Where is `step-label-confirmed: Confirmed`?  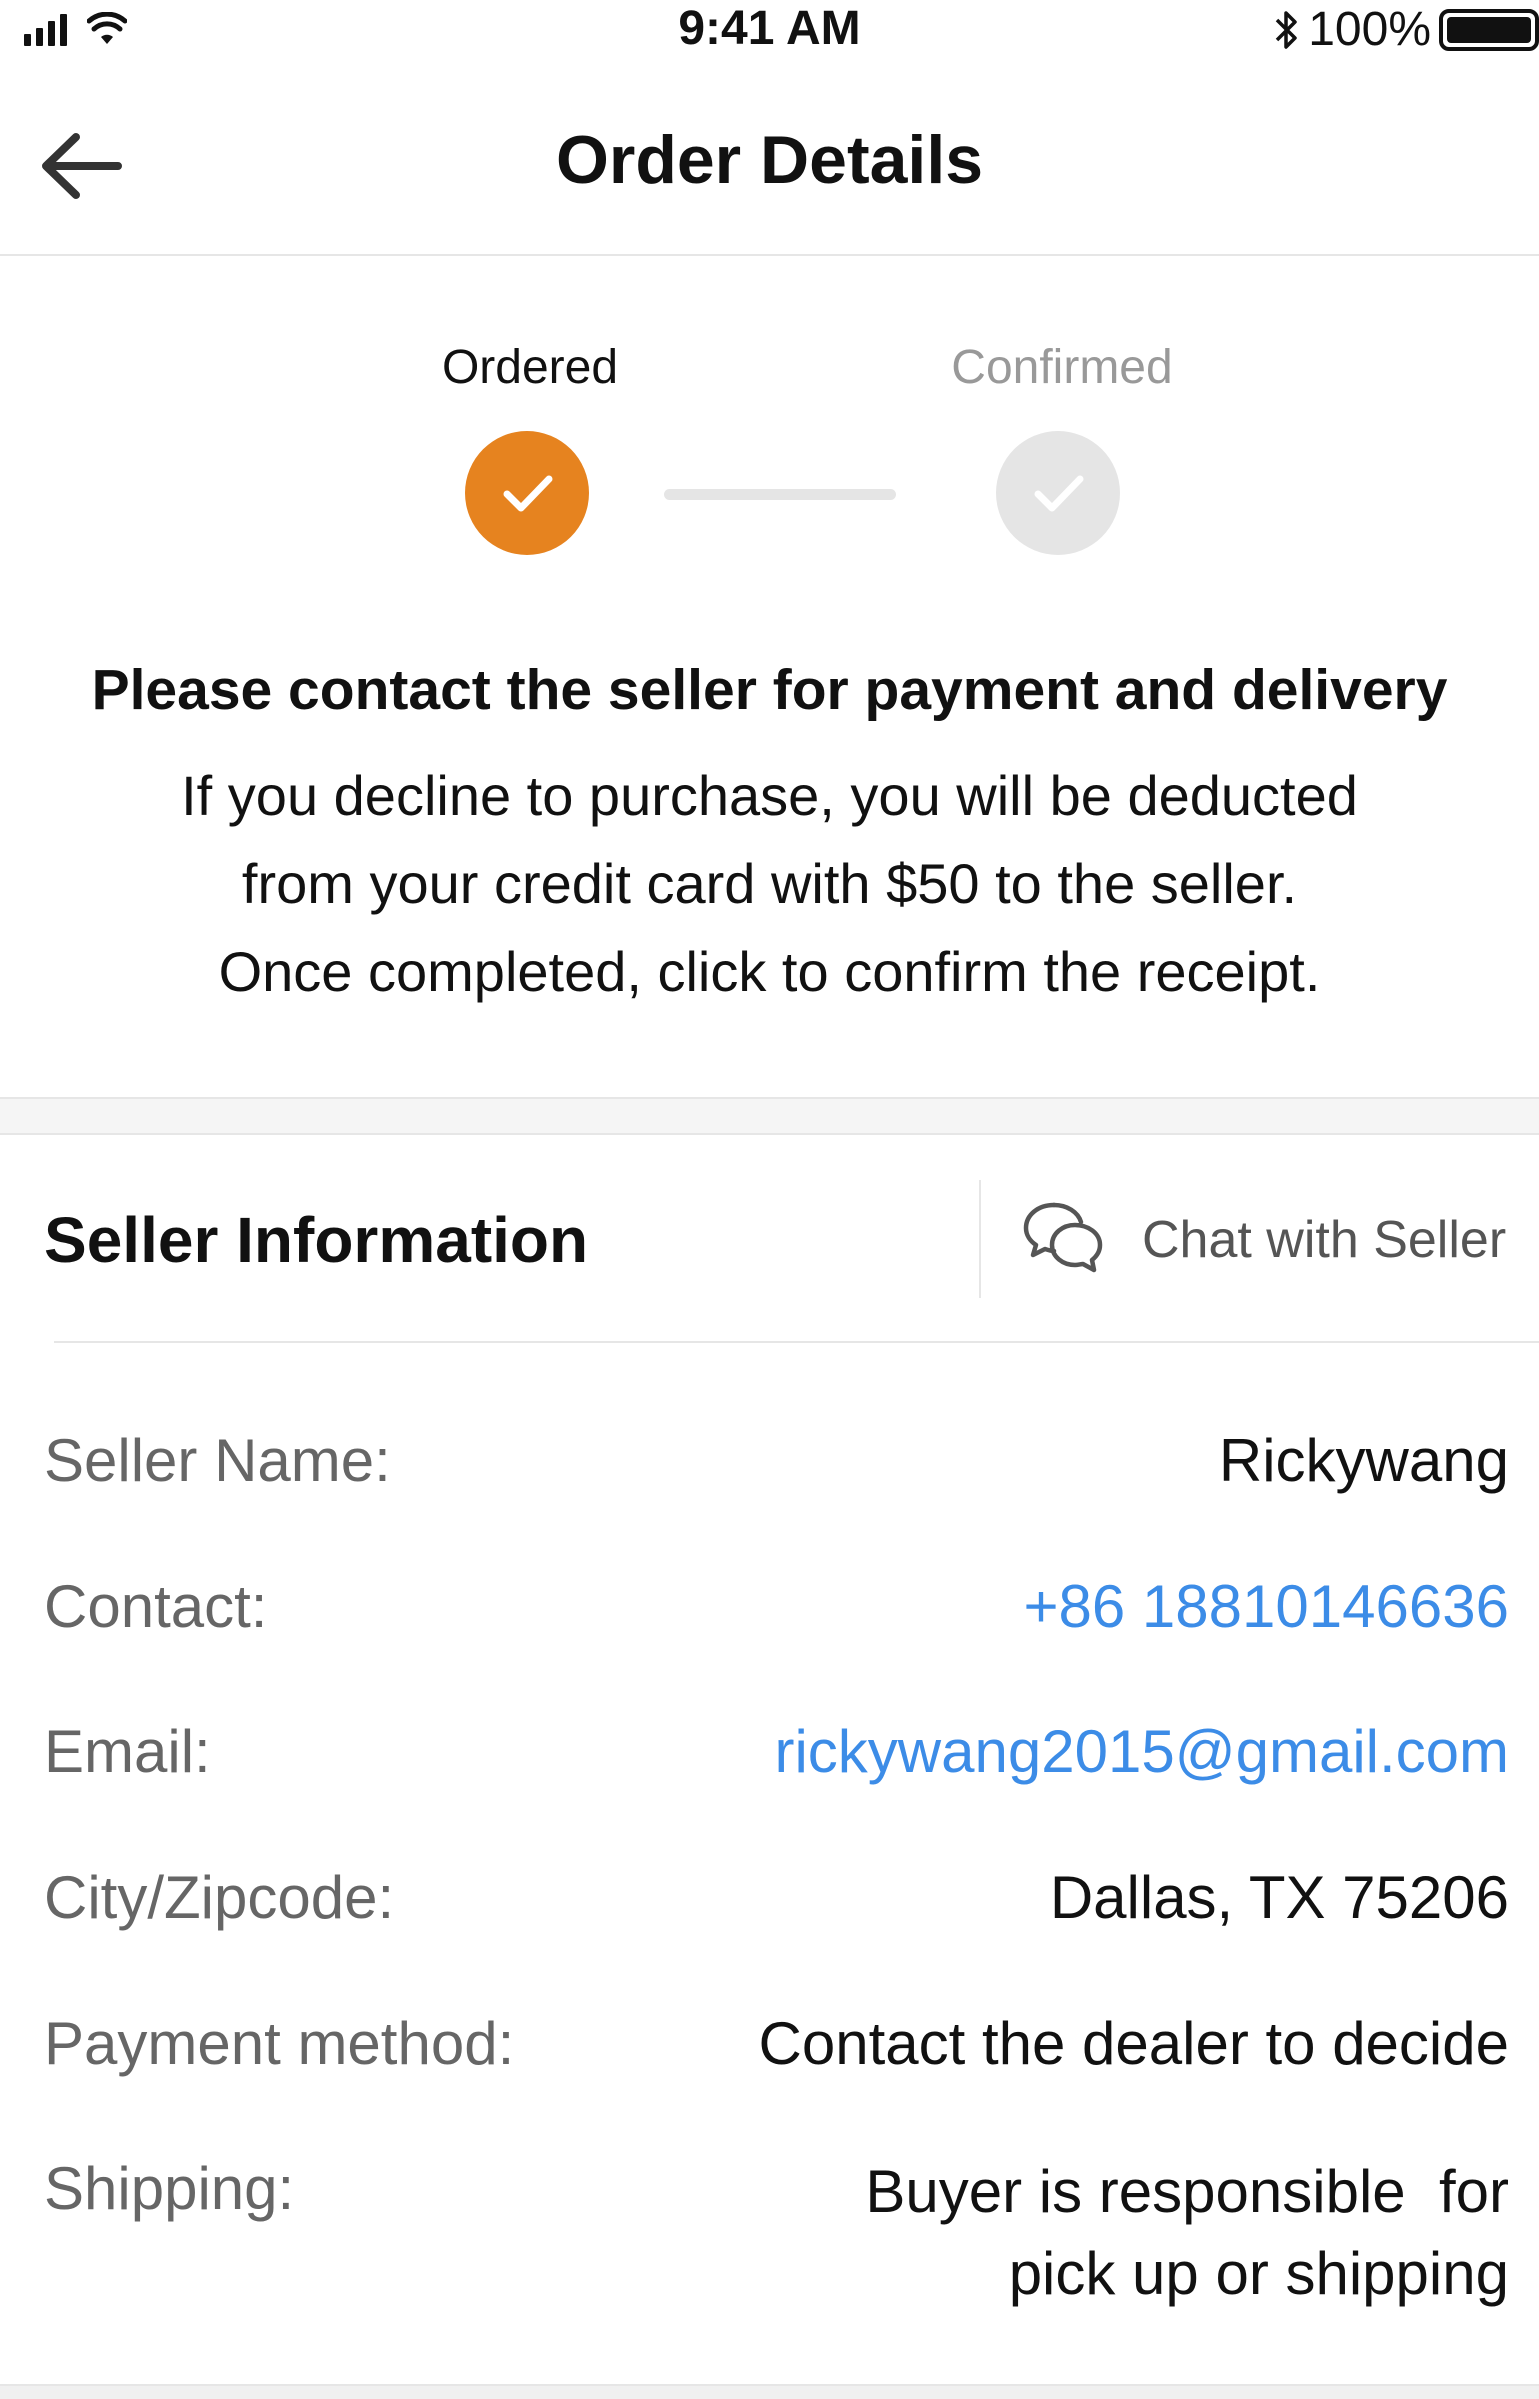 step-label-confirmed: Confirmed is located at coordinates (1062, 367).